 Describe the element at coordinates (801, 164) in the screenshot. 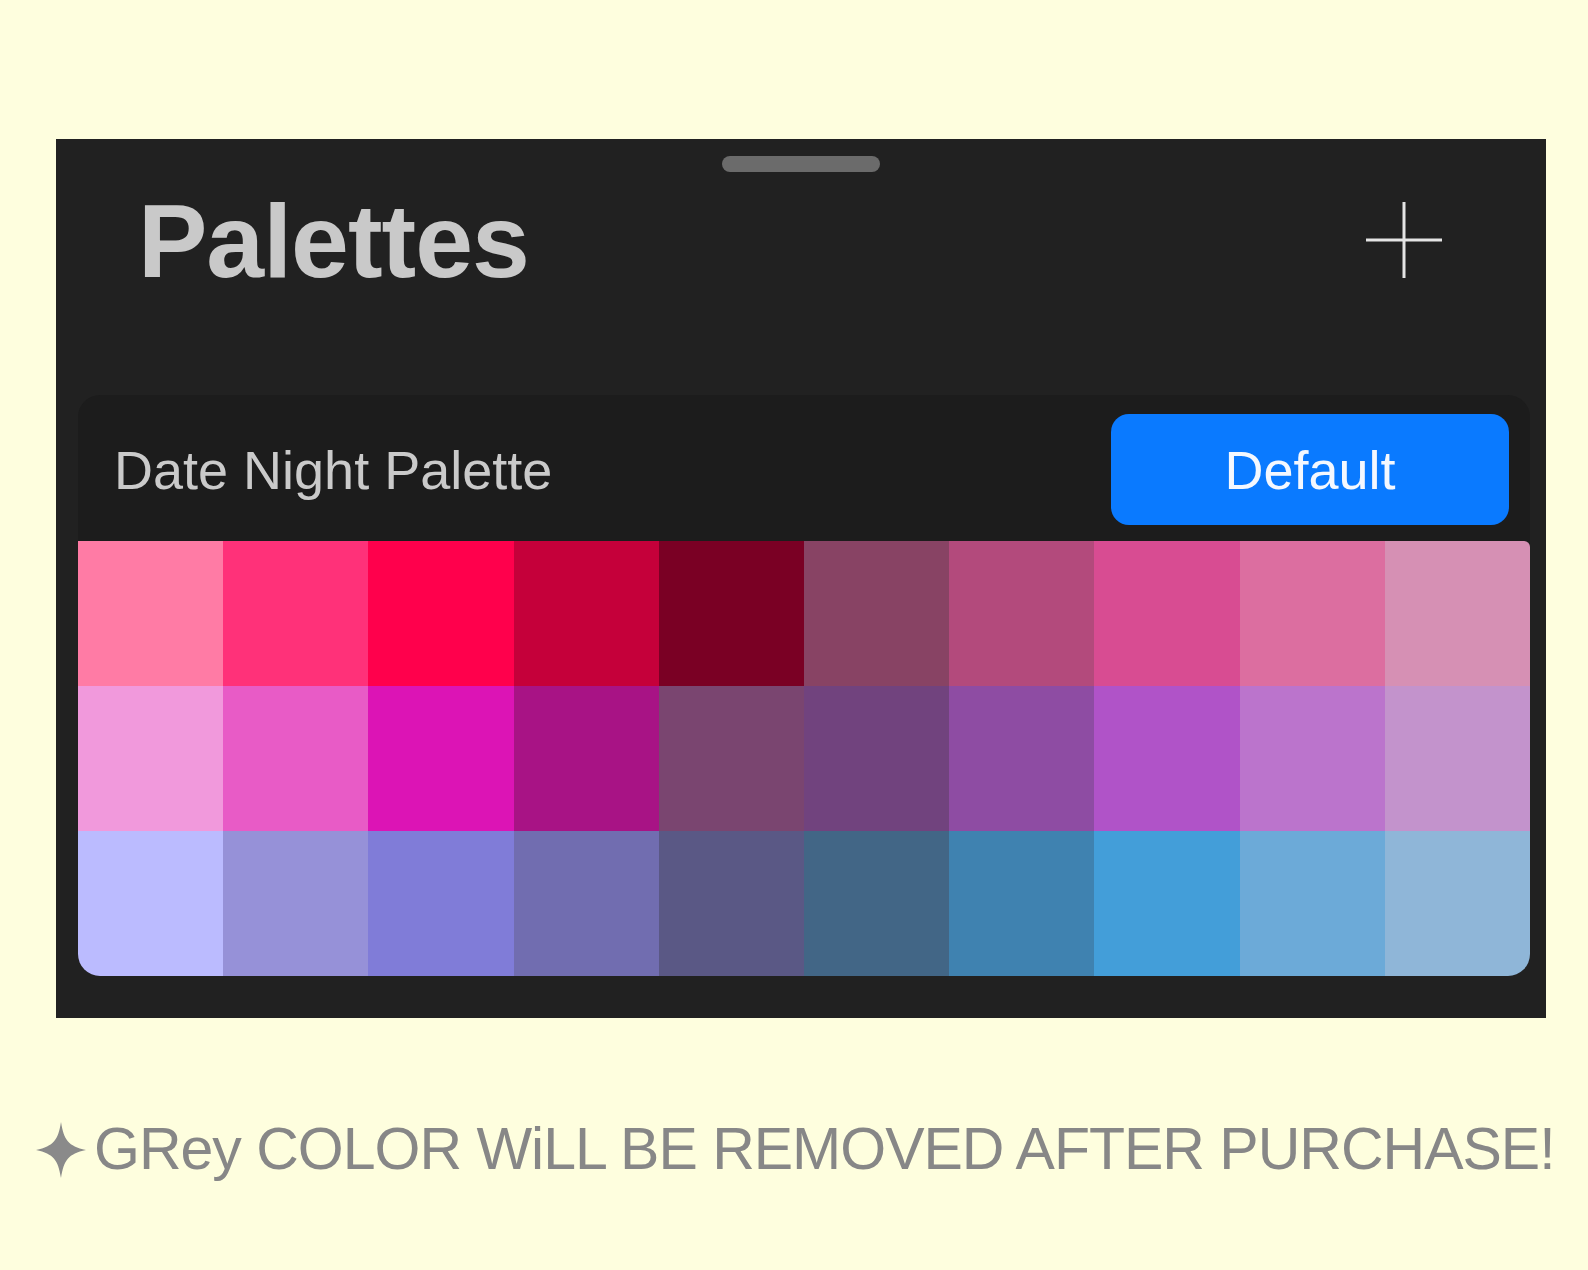

I see `drag-handle` at that location.